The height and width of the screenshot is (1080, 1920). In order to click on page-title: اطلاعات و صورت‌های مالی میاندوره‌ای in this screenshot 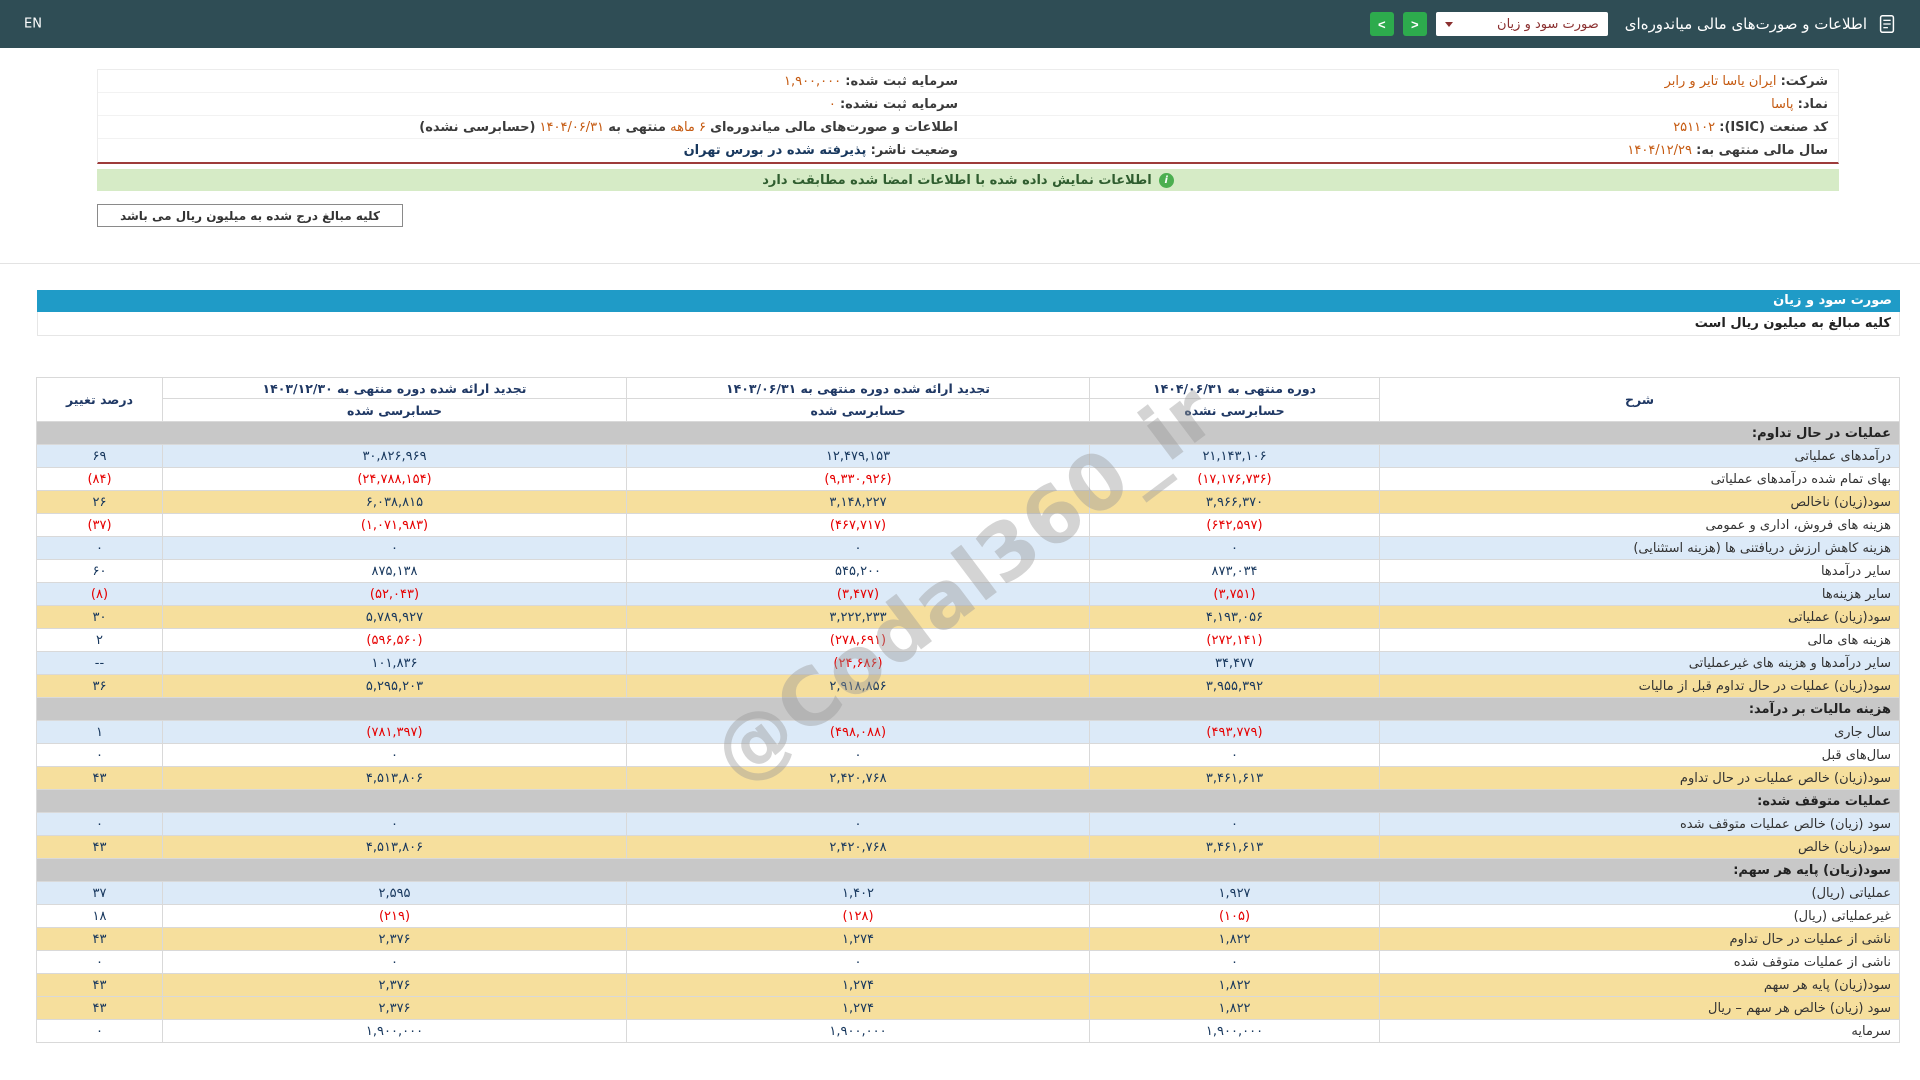, I will do `click(1745, 24)`.